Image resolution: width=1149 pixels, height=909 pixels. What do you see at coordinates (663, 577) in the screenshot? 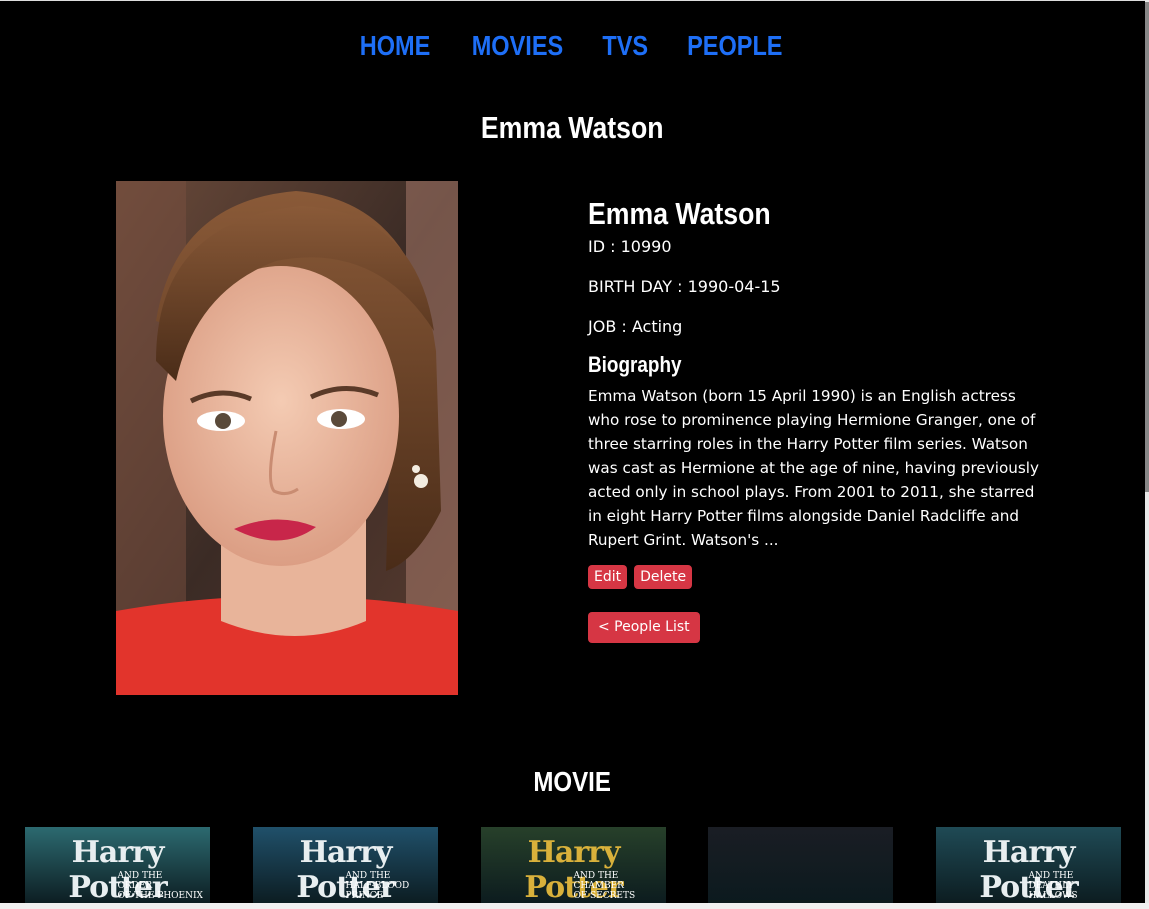
I see `delete-button: Delete` at bounding box center [663, 577].